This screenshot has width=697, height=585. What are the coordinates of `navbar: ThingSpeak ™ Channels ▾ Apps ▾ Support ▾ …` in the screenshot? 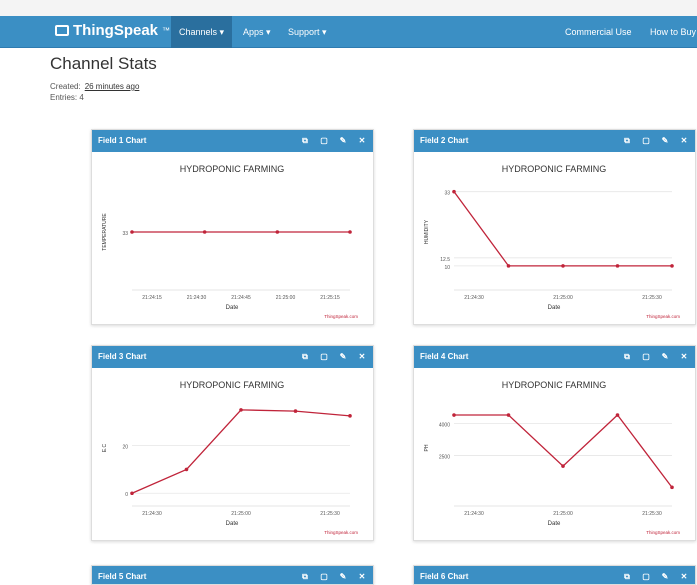 It's located at (348, 32).